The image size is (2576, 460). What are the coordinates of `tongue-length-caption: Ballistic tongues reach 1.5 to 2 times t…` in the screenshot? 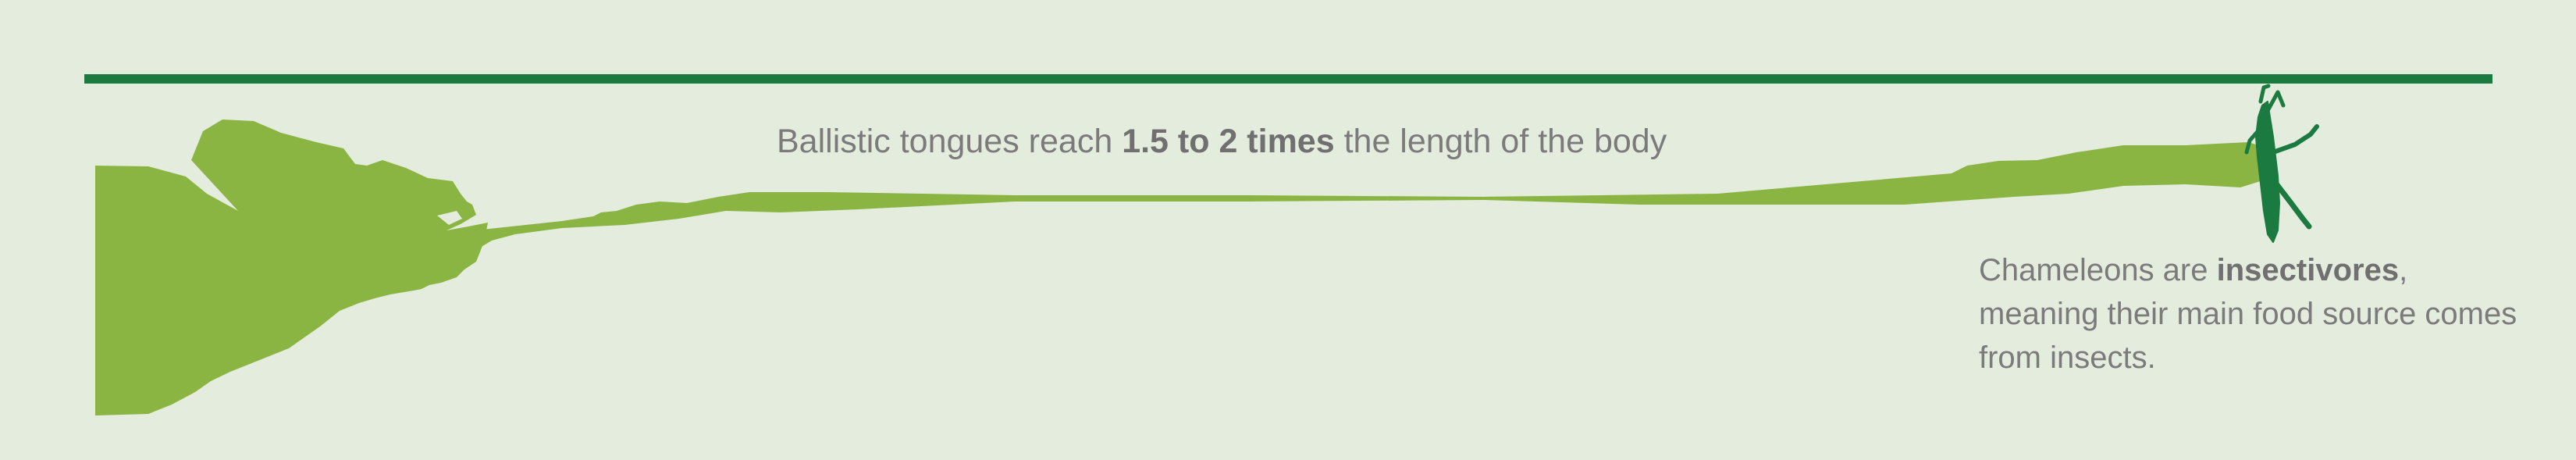 It's located at (1222, 142).